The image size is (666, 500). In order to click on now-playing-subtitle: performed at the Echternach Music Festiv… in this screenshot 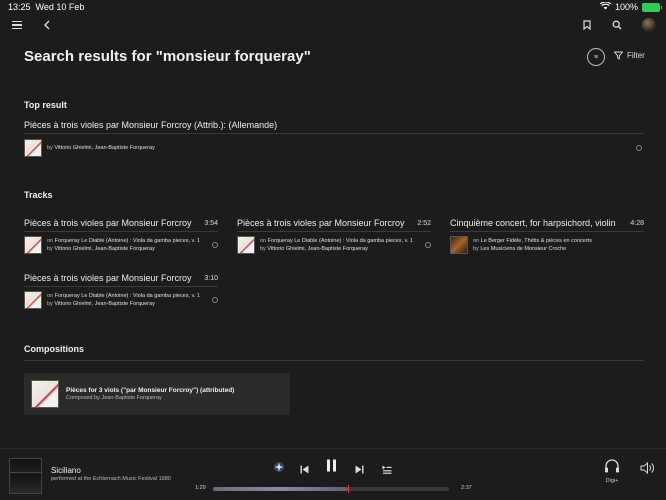, I will do `click(111, 479)`.